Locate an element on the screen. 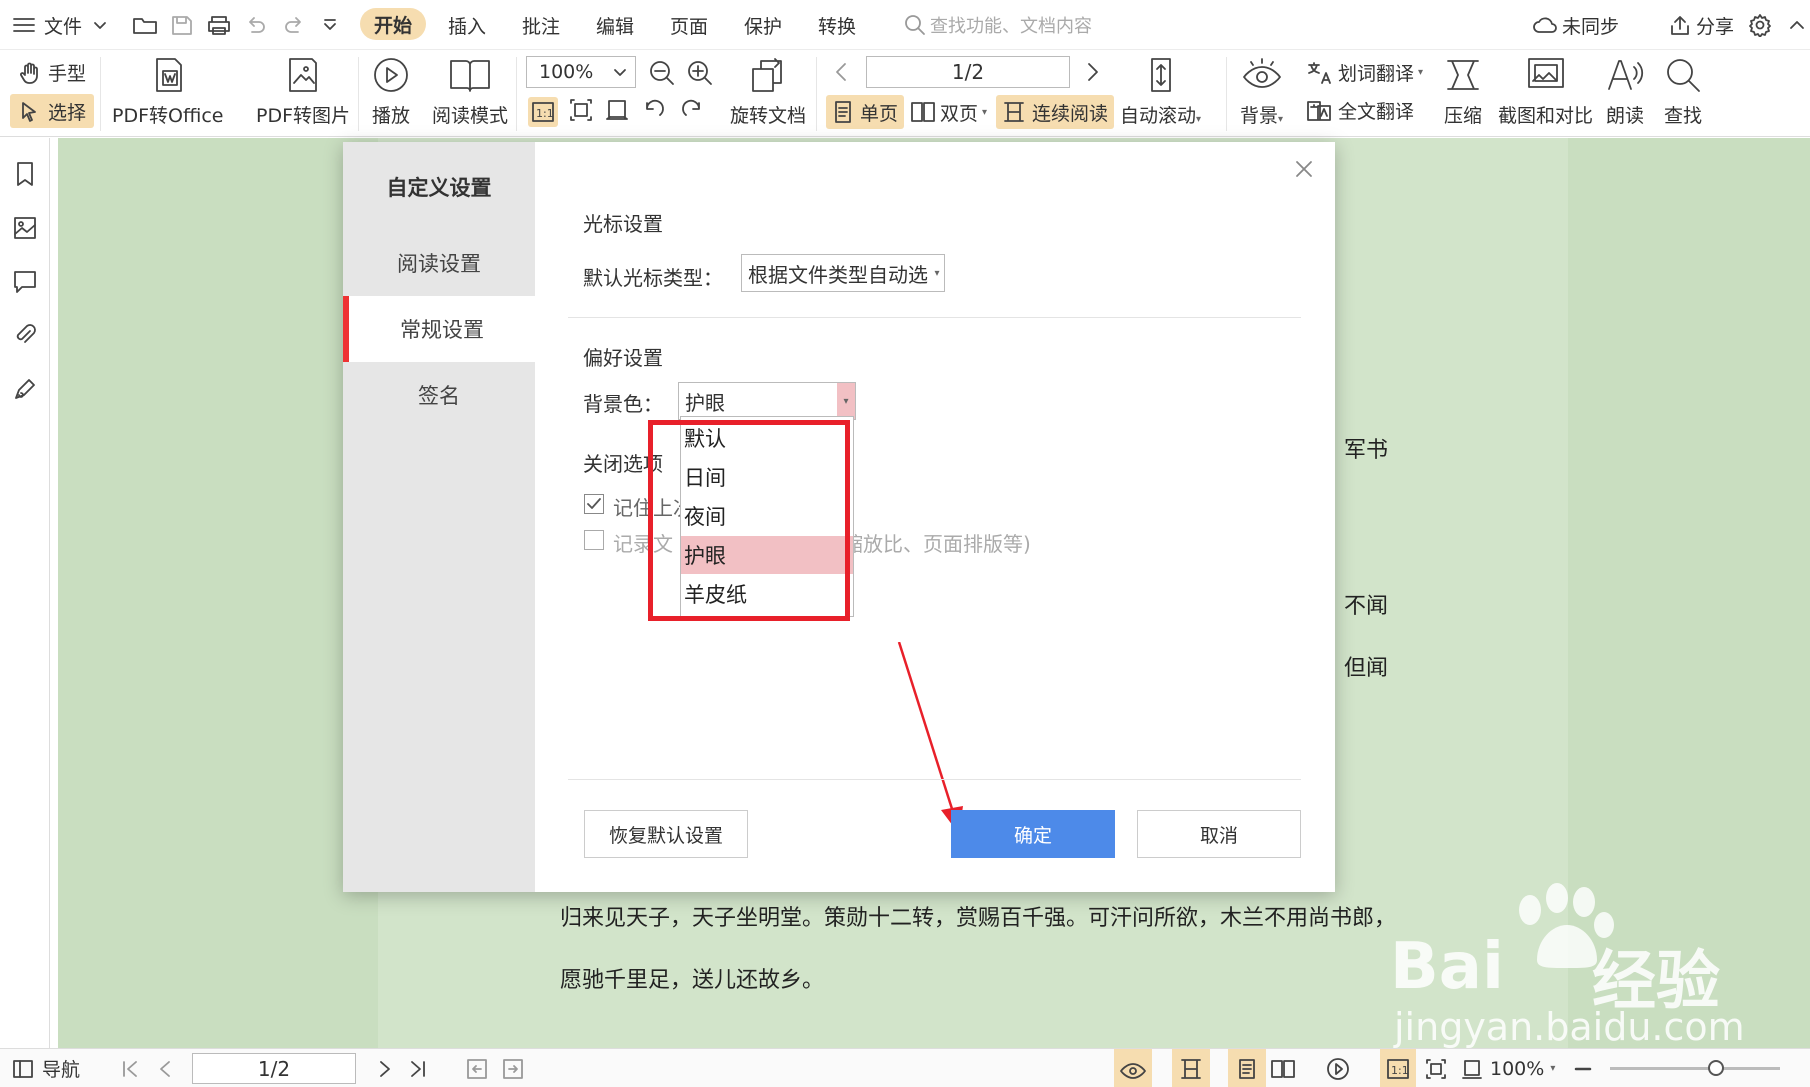 This screenshot has height=1087, width=1810. fit-page-button is located at coordinates (581, 110).